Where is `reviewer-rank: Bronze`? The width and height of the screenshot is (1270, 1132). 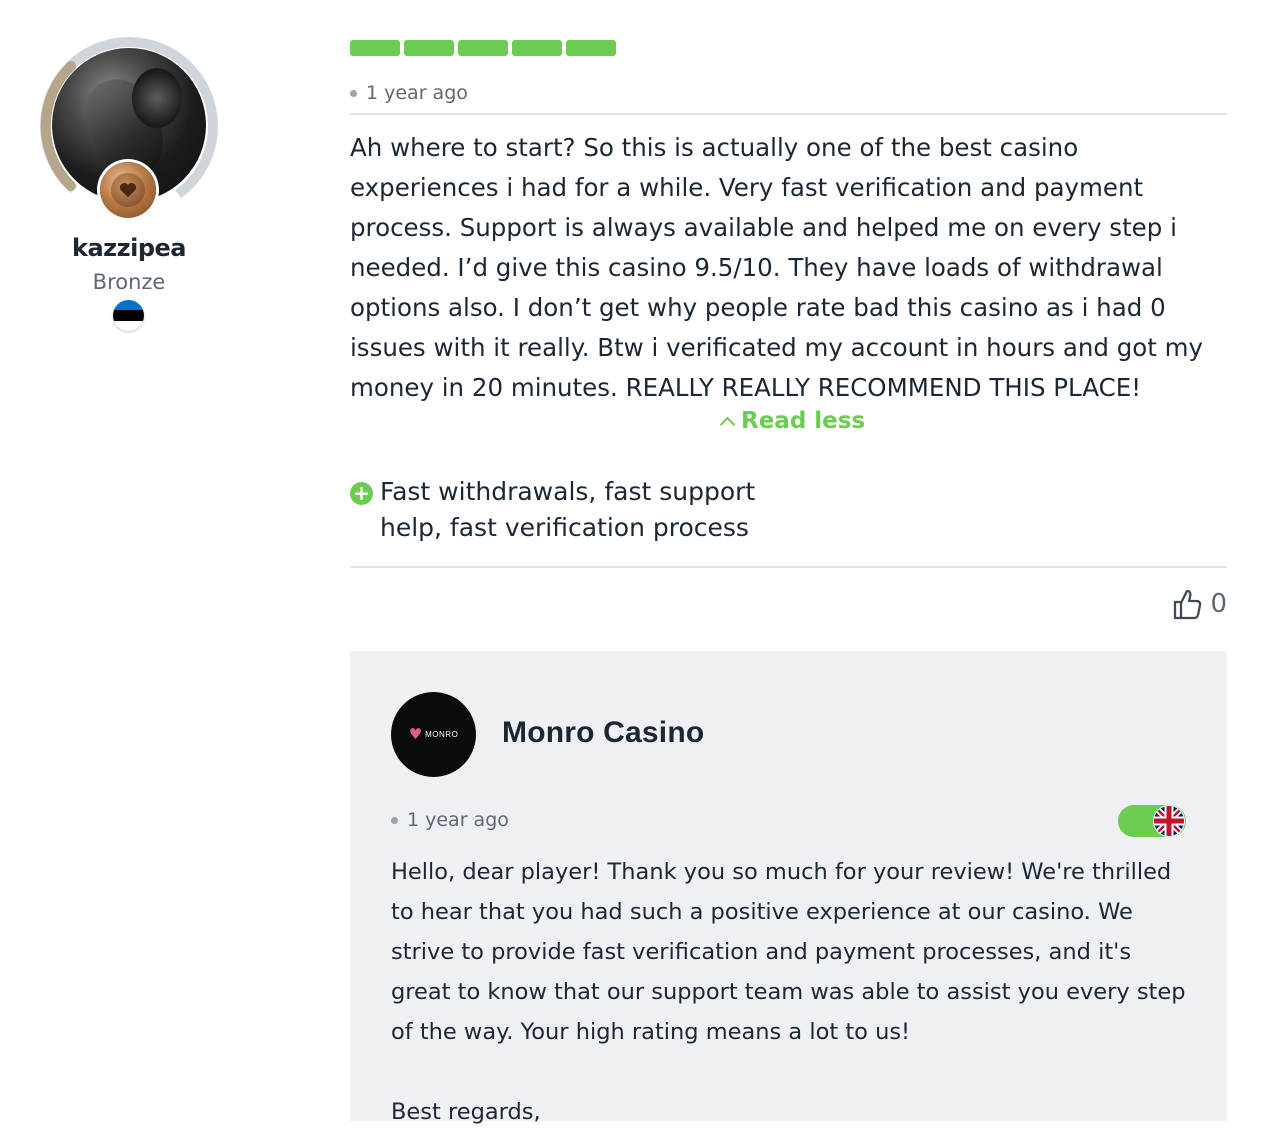
reviewer-rank: Bronze is located at coordinates (129, 282).